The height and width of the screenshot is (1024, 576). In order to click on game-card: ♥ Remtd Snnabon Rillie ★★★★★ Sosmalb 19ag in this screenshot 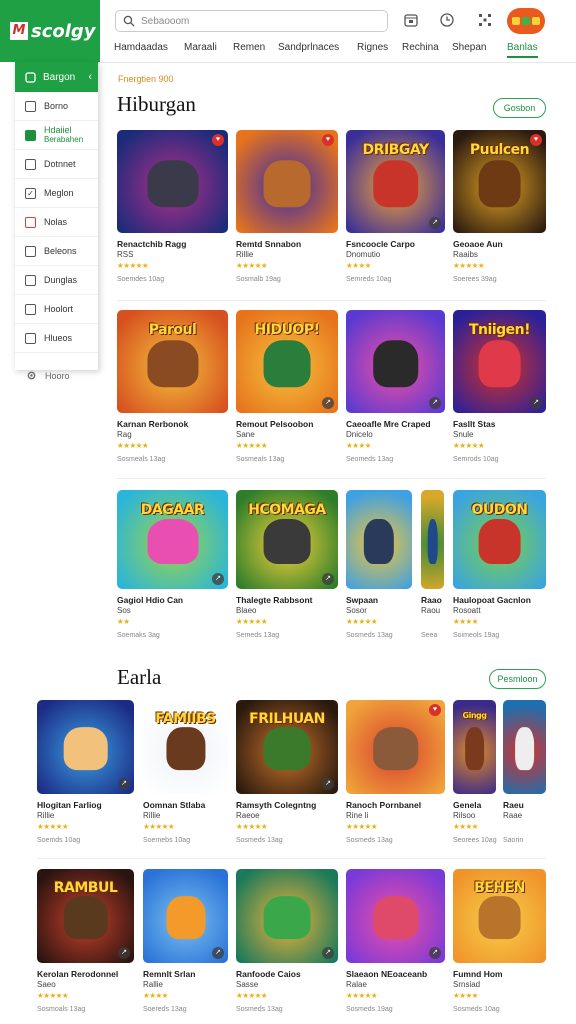, I will do `click(287, 206)`.